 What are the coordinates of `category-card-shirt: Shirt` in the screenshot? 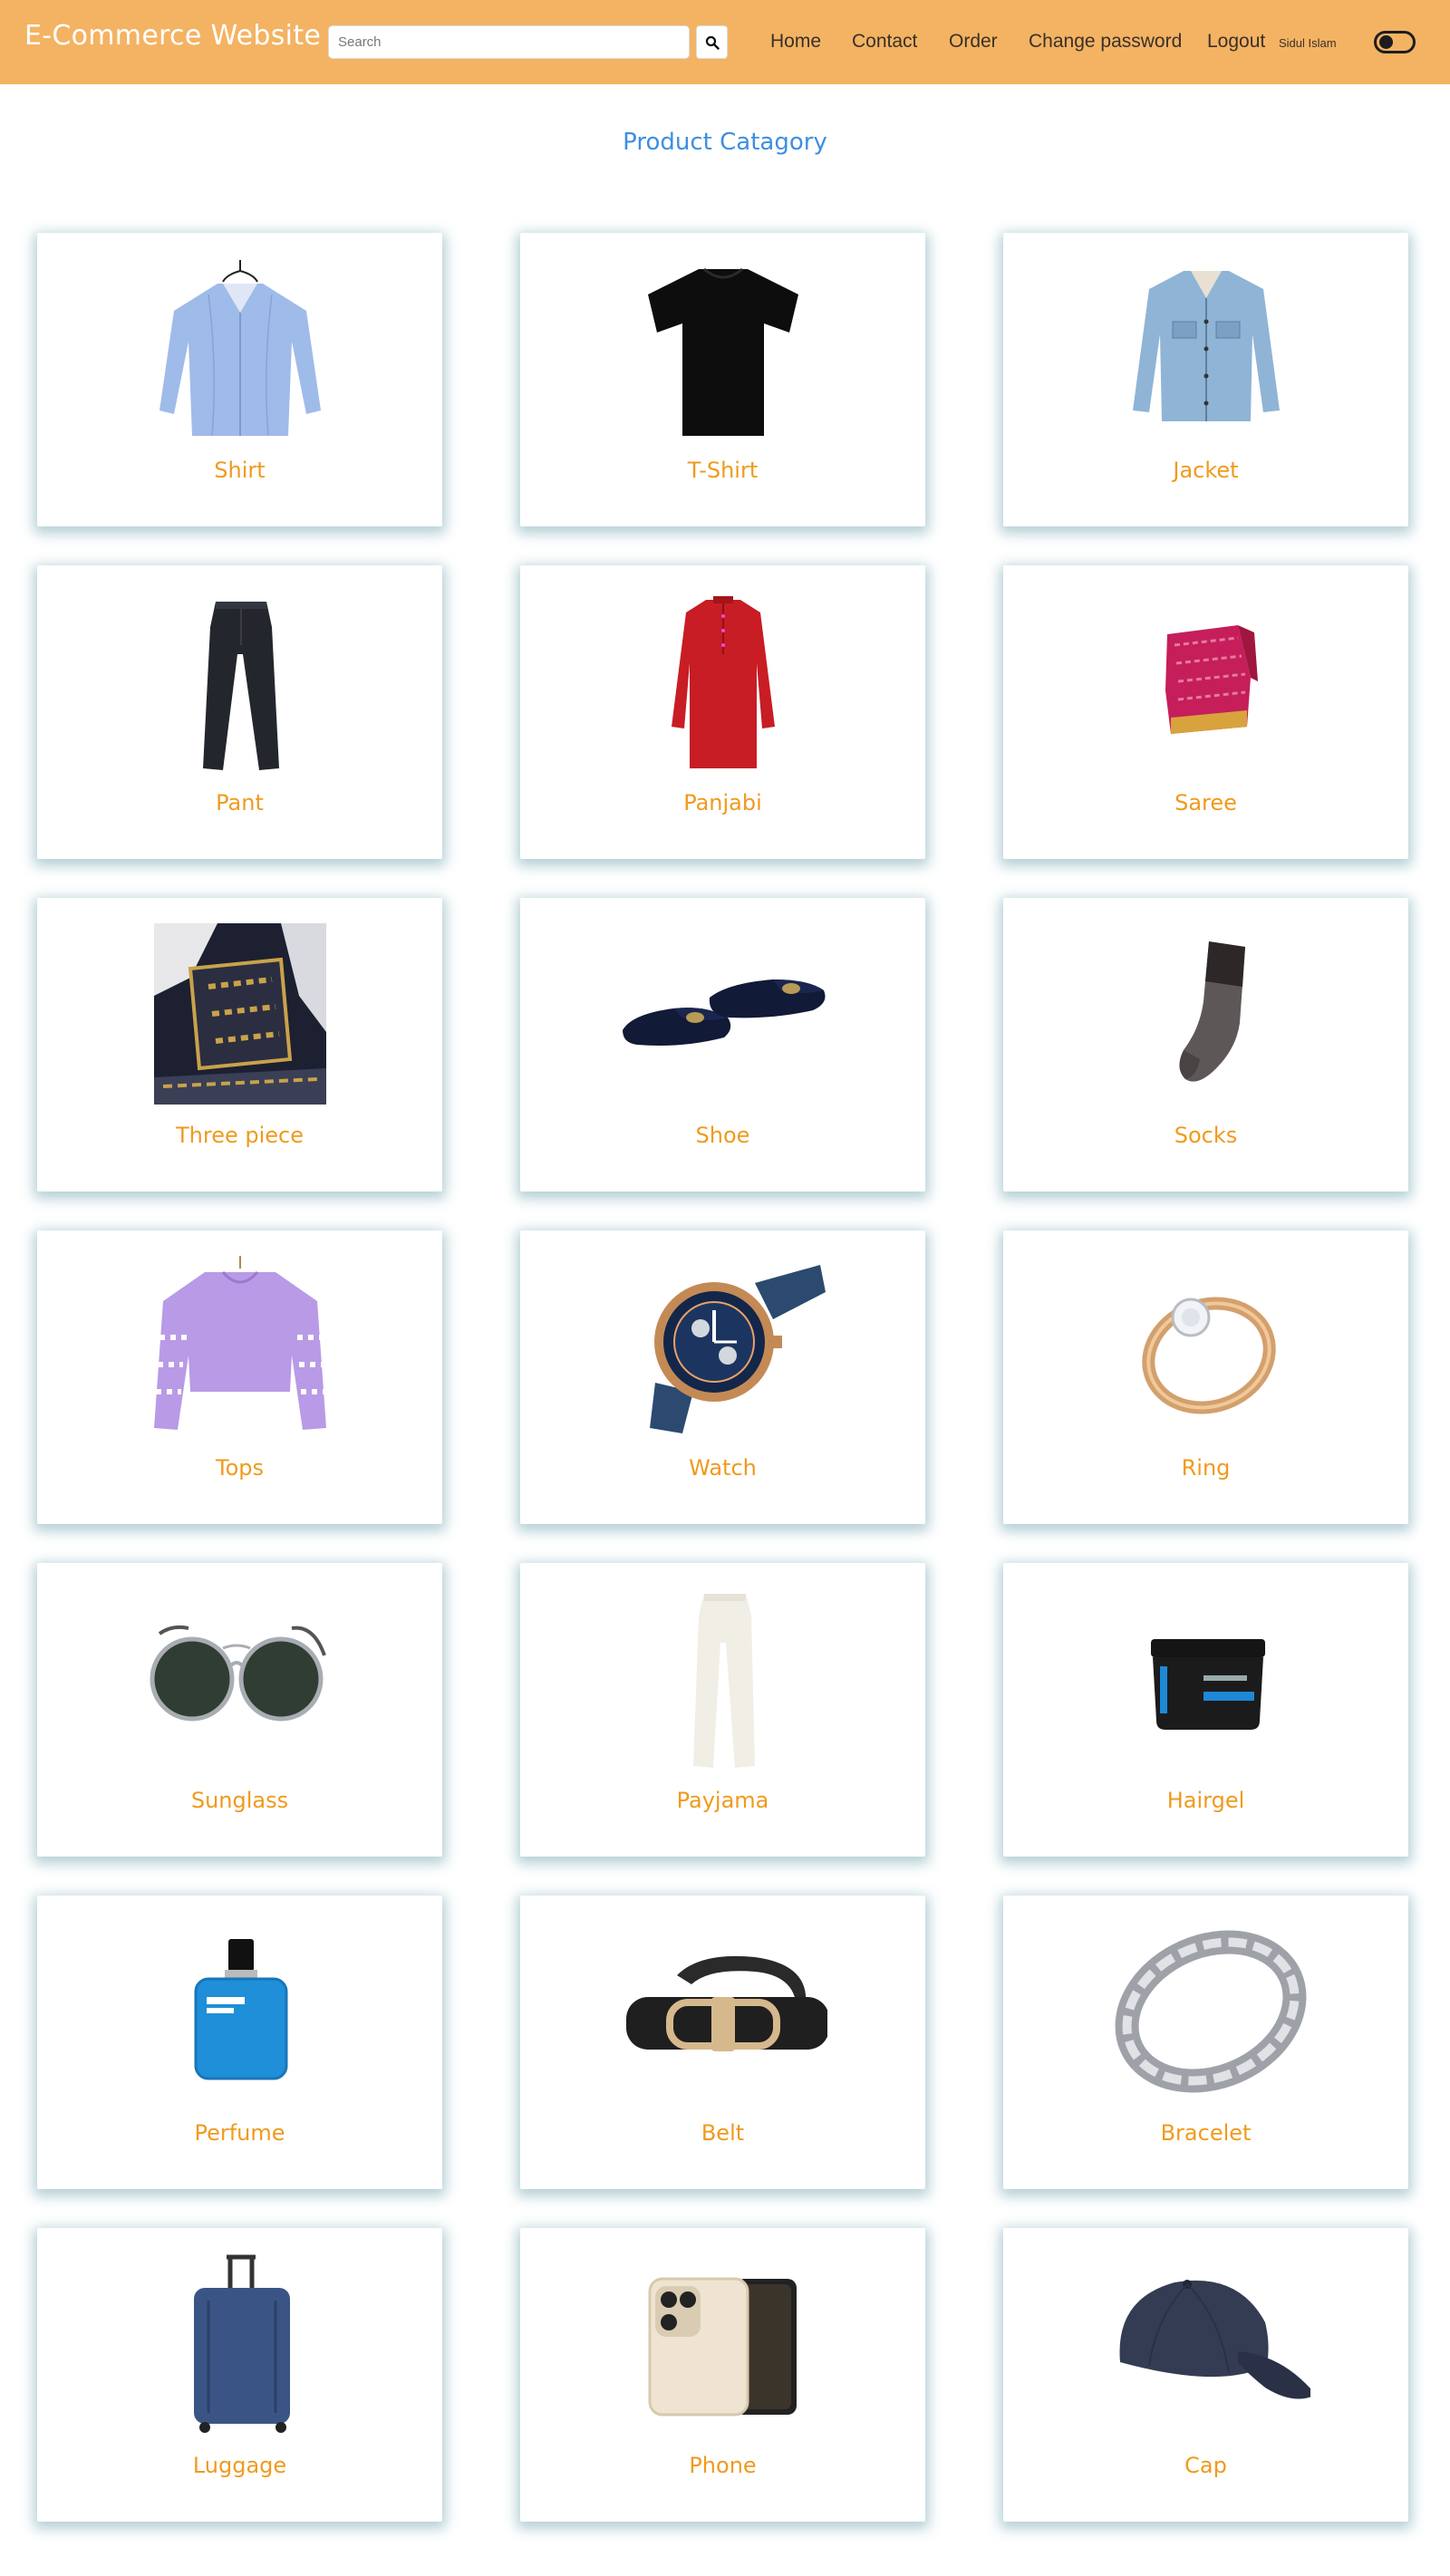 It's located at (239, 379).